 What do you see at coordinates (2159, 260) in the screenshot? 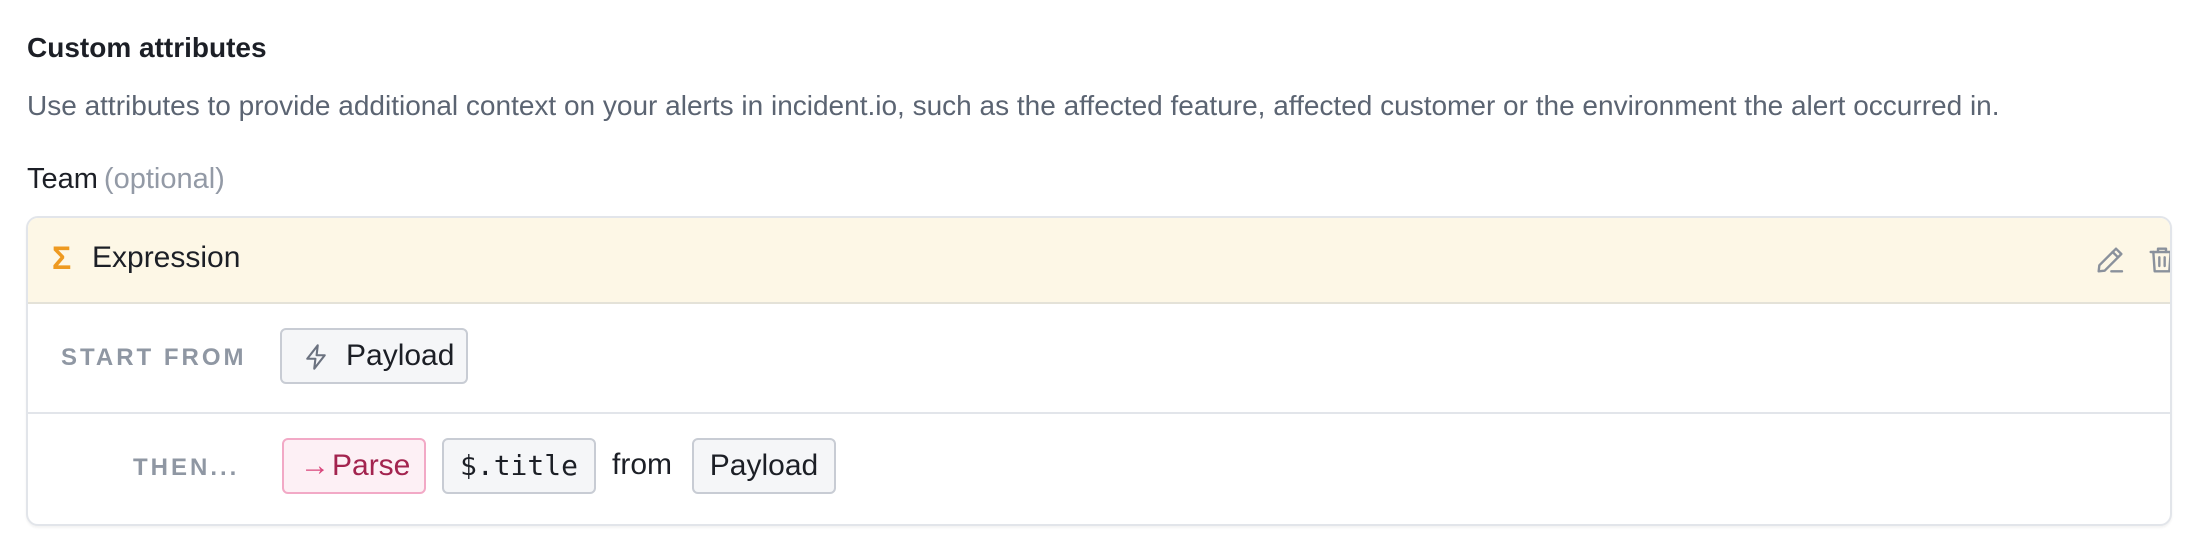
I see `trash-icon` at bounding box center [2159, 260].